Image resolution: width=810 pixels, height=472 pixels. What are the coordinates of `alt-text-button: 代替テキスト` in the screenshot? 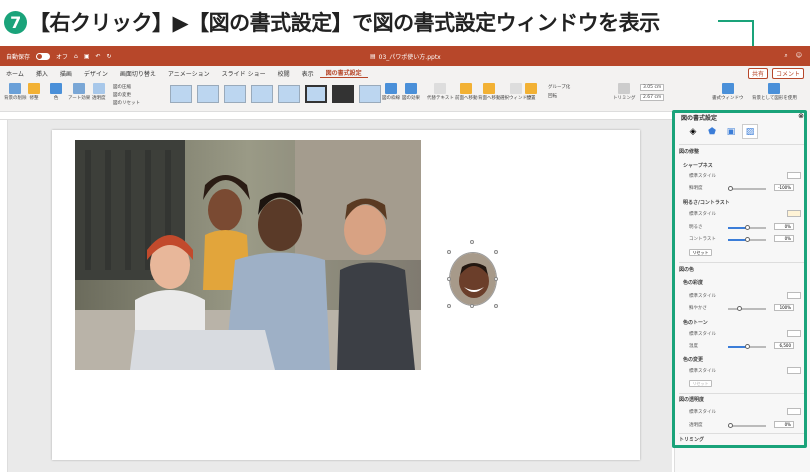 It's located at (440, 92).